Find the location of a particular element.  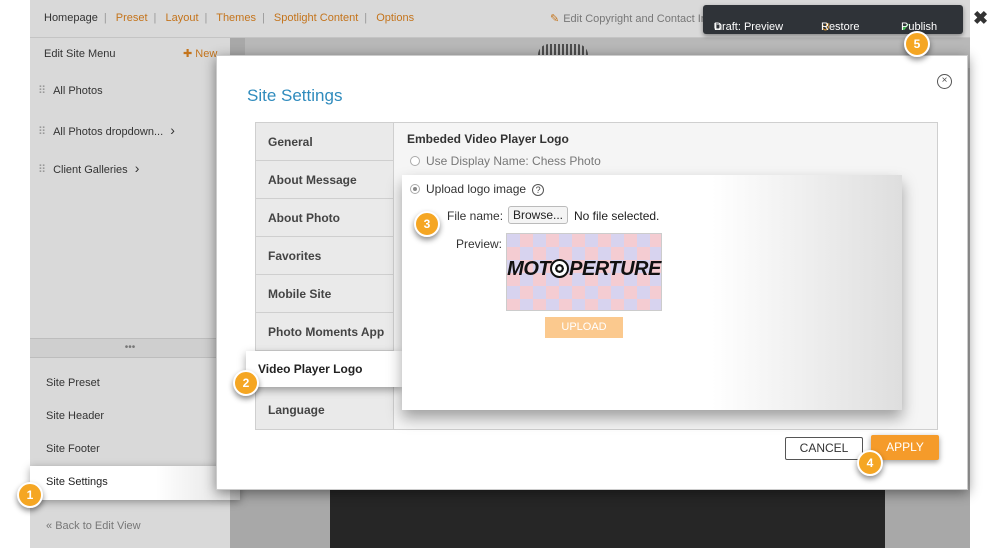

help-icon: ? is located at coordinates (538, 190).